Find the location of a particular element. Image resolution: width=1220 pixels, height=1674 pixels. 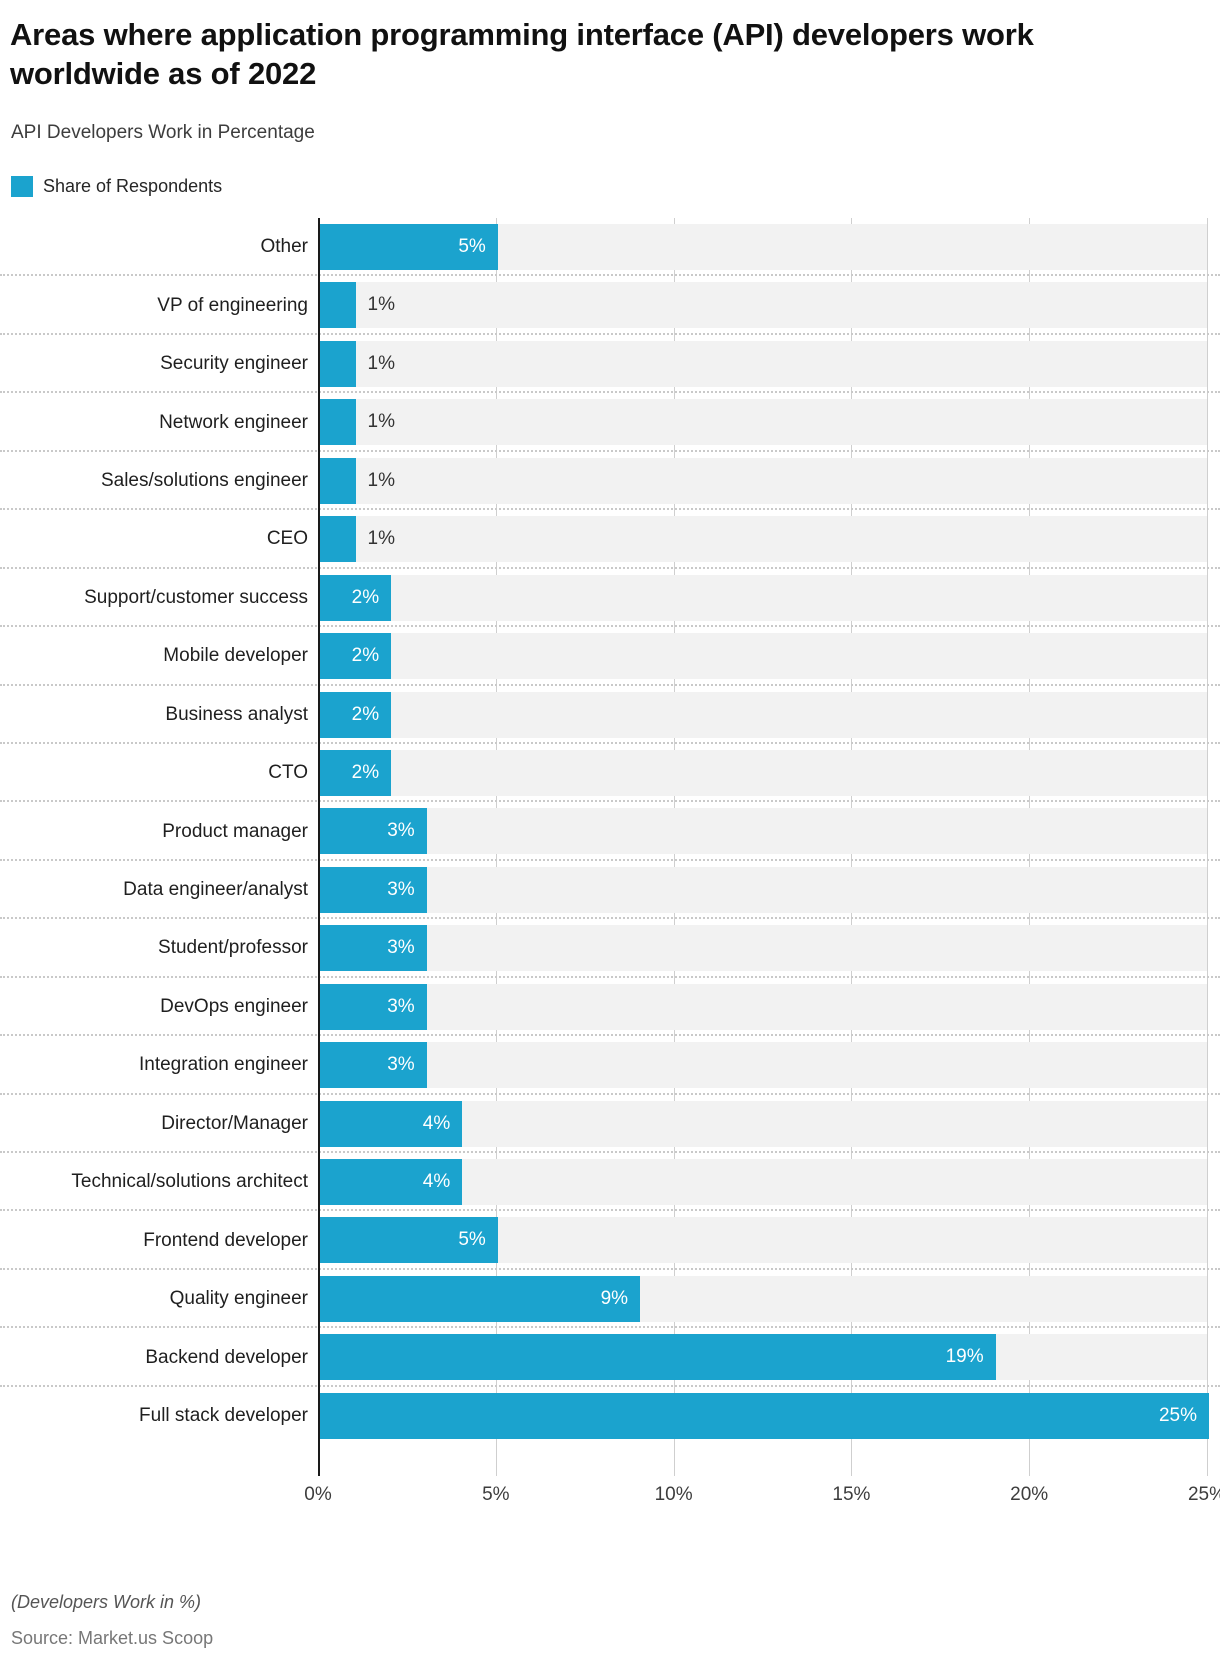

legend-square-icon is located at coordinates (22, 186).